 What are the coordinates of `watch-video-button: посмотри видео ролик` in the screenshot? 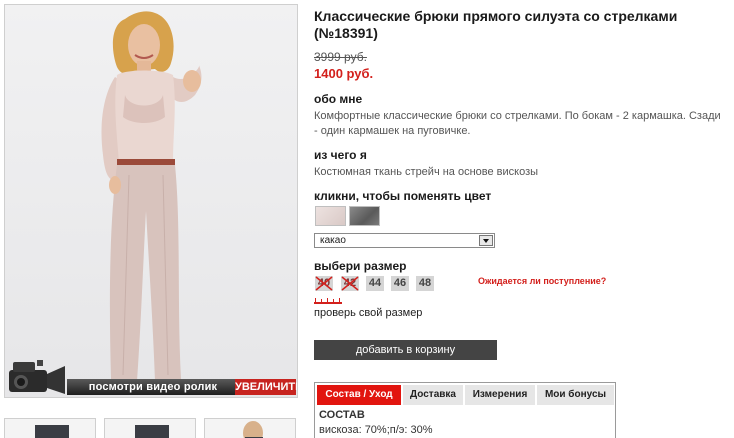 It's located at (153, 387).